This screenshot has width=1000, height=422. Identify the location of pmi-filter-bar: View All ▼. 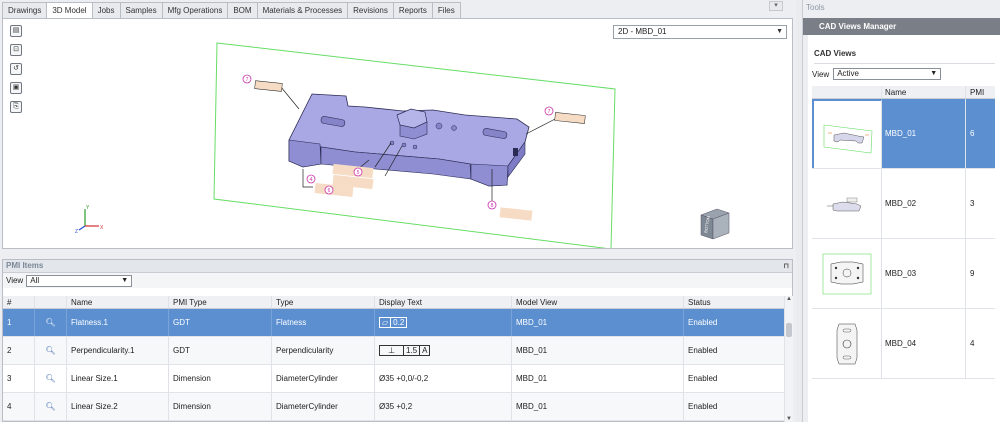
(397, 280).